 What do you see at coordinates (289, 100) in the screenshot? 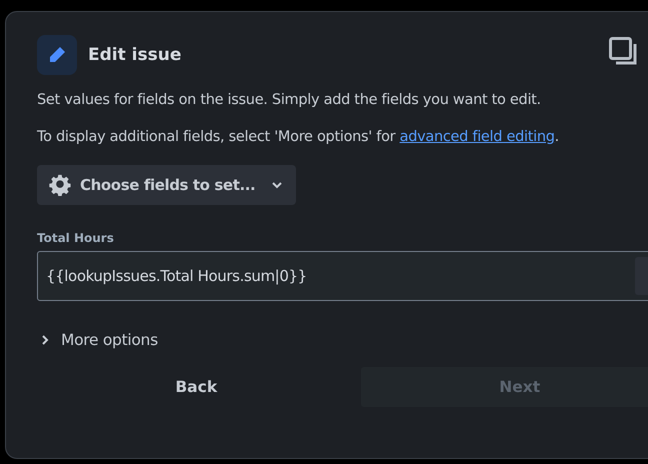
I see `description-text: Set values for fields on the issue. Simply add the fields you want to edit.` at bounding box center [289, 100].